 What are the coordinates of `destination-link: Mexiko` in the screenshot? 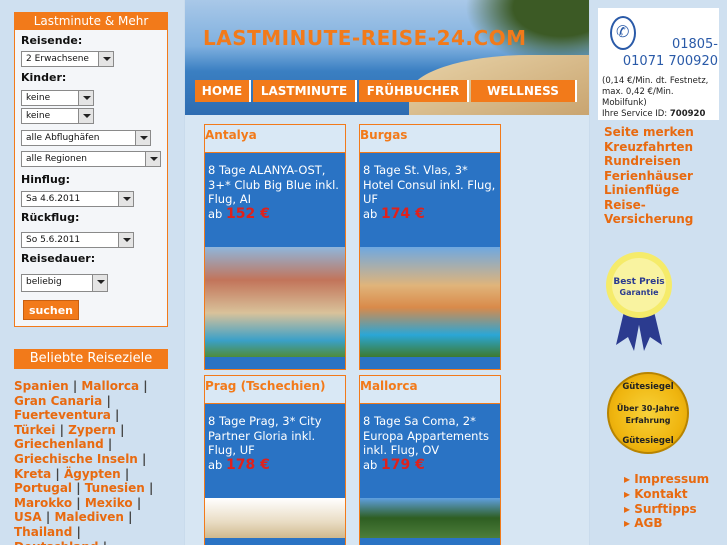 It's located at (109, 503).